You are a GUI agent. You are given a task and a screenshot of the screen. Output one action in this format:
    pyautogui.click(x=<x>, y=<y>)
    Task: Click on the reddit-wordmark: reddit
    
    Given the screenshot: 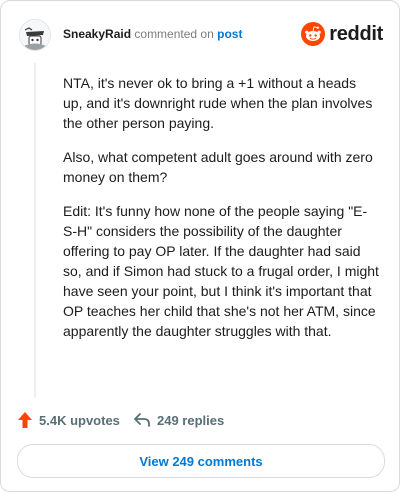 What is the action you would take?
    pyautogui.click(x=356, y=33)
    